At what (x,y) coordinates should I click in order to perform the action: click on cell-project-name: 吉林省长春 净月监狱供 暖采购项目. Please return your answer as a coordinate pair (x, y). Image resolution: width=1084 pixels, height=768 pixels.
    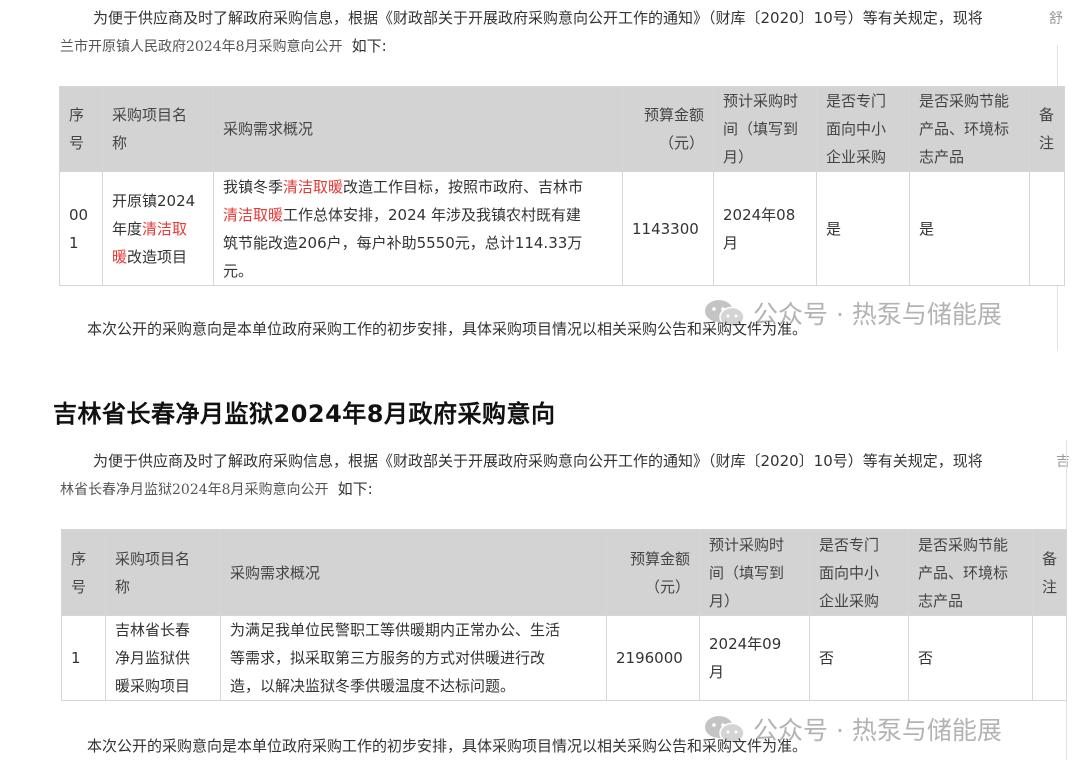
    Looking at the image, I should click on (163, 658).